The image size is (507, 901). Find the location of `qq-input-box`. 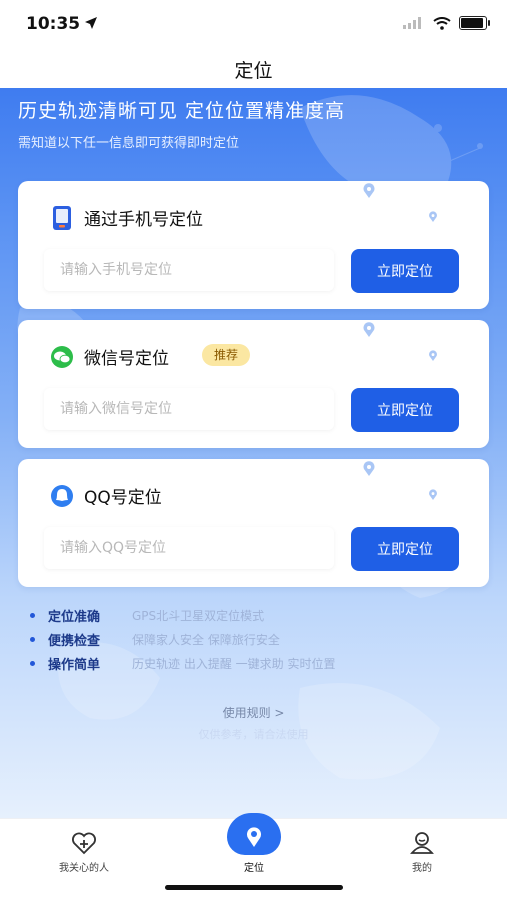

qq-input-box is located at coordinates (189, 548).